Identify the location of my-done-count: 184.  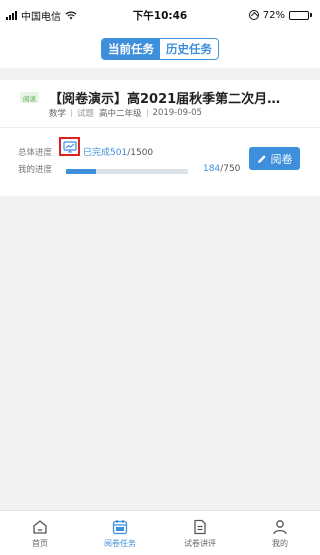
(212, 169).